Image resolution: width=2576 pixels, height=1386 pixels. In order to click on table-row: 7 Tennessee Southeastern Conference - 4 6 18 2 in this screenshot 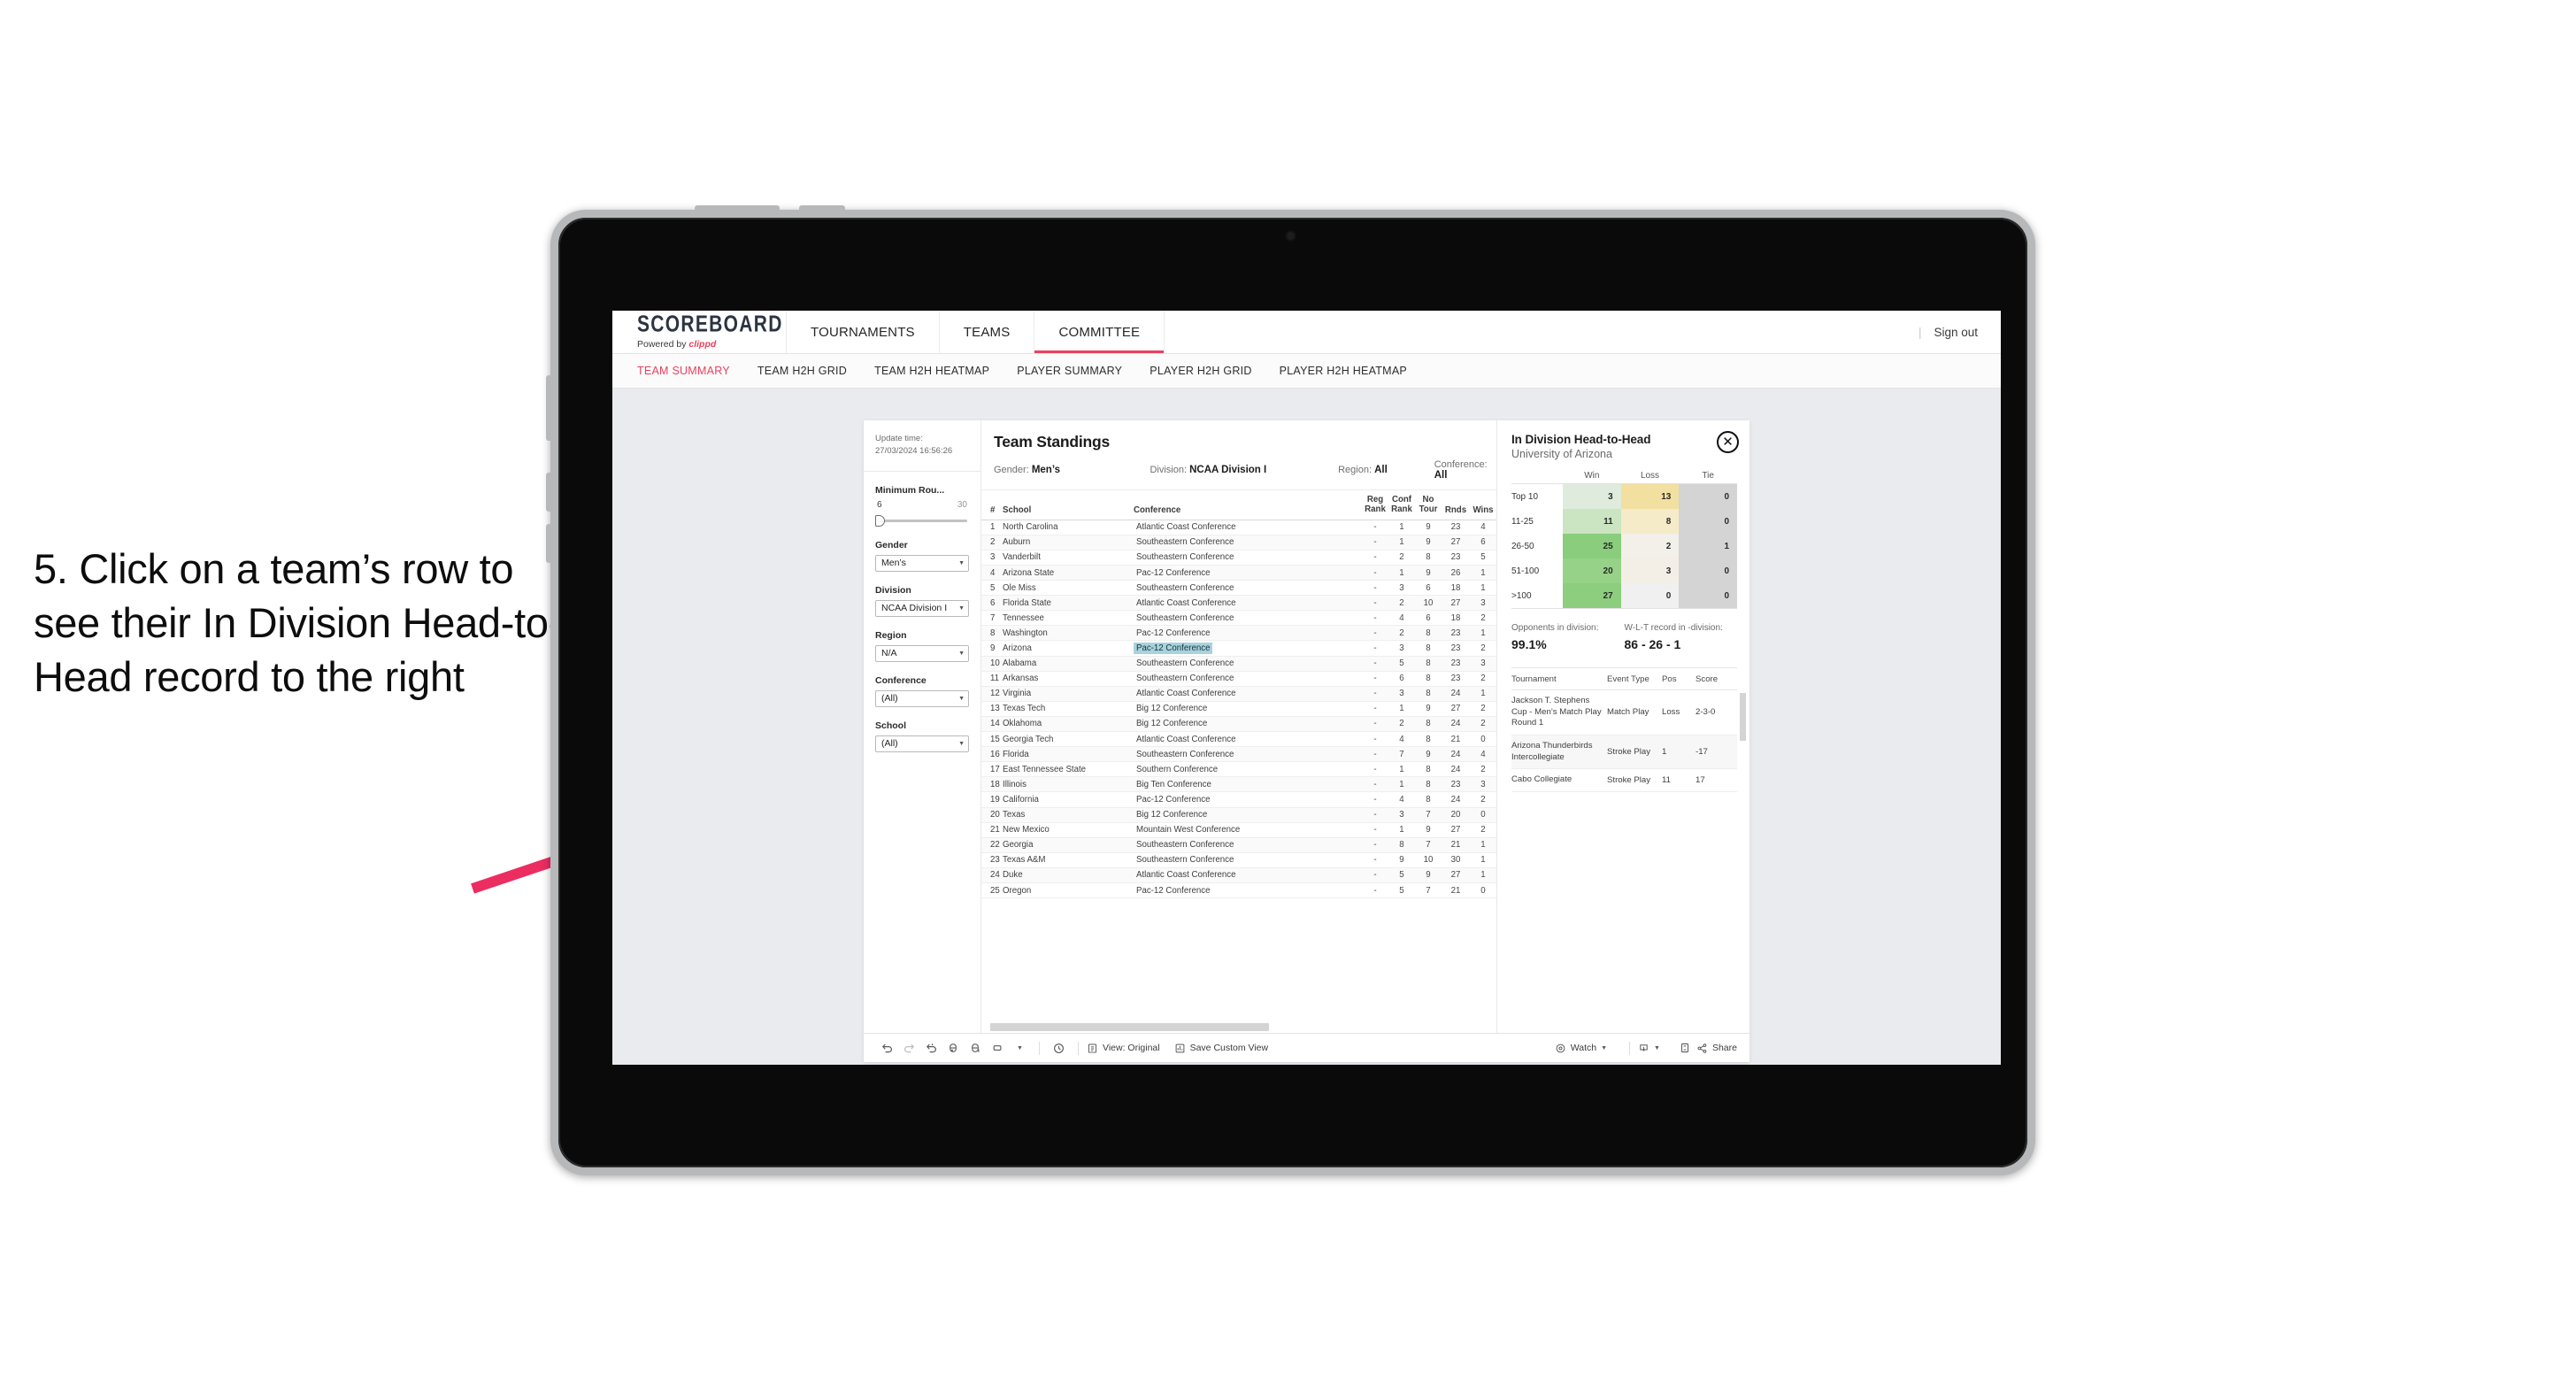, I will do `click(1238, 619)`.